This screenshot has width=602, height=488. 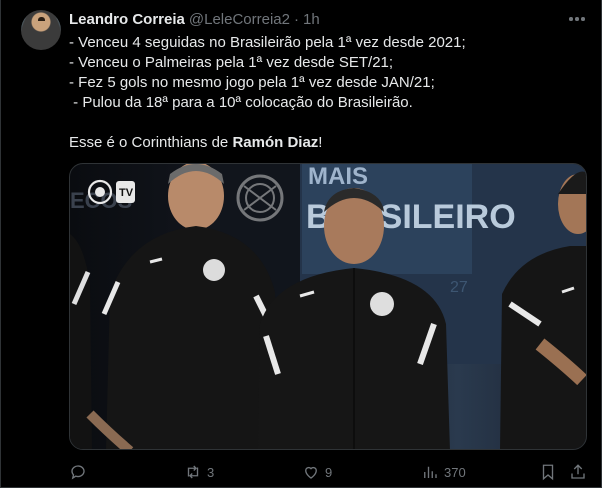 I want to click on bookmark-button, so click(x=548, y=472).